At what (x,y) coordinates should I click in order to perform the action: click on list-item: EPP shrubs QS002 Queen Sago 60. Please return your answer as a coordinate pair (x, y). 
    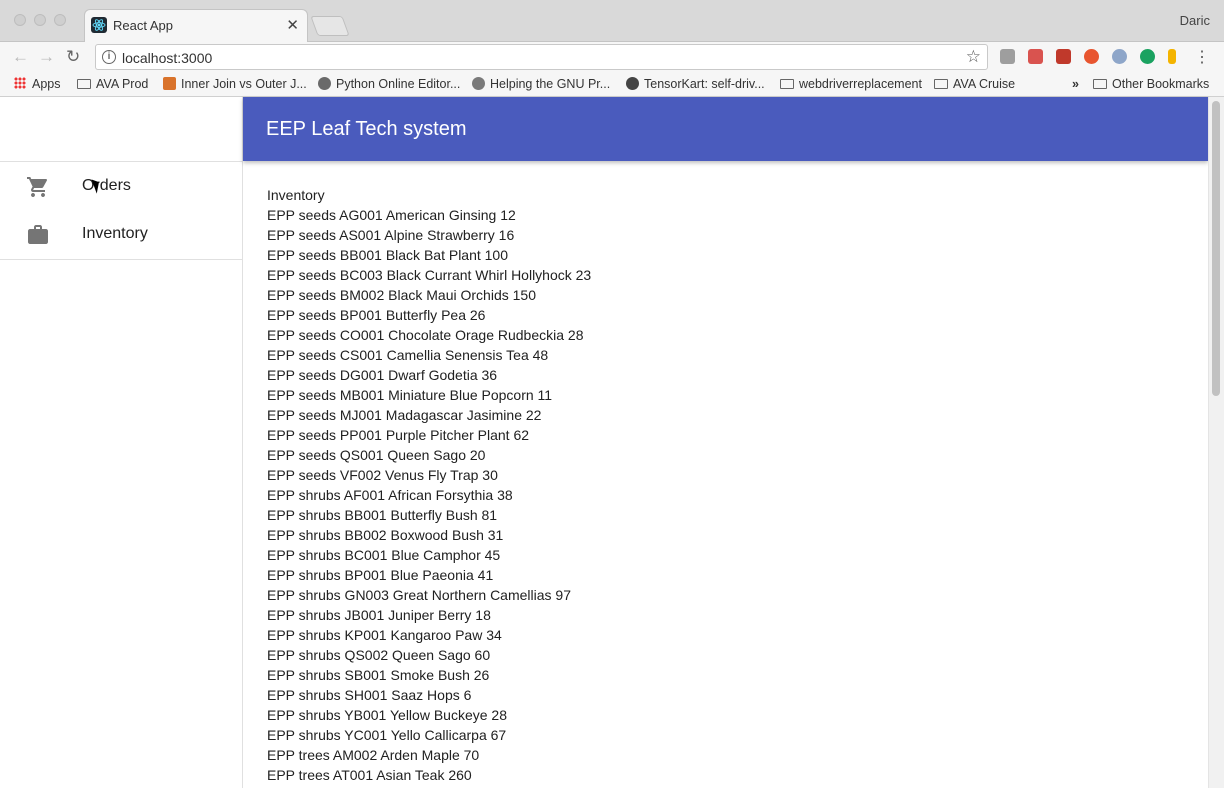
    Looking at the image, I should click on (379, 655).